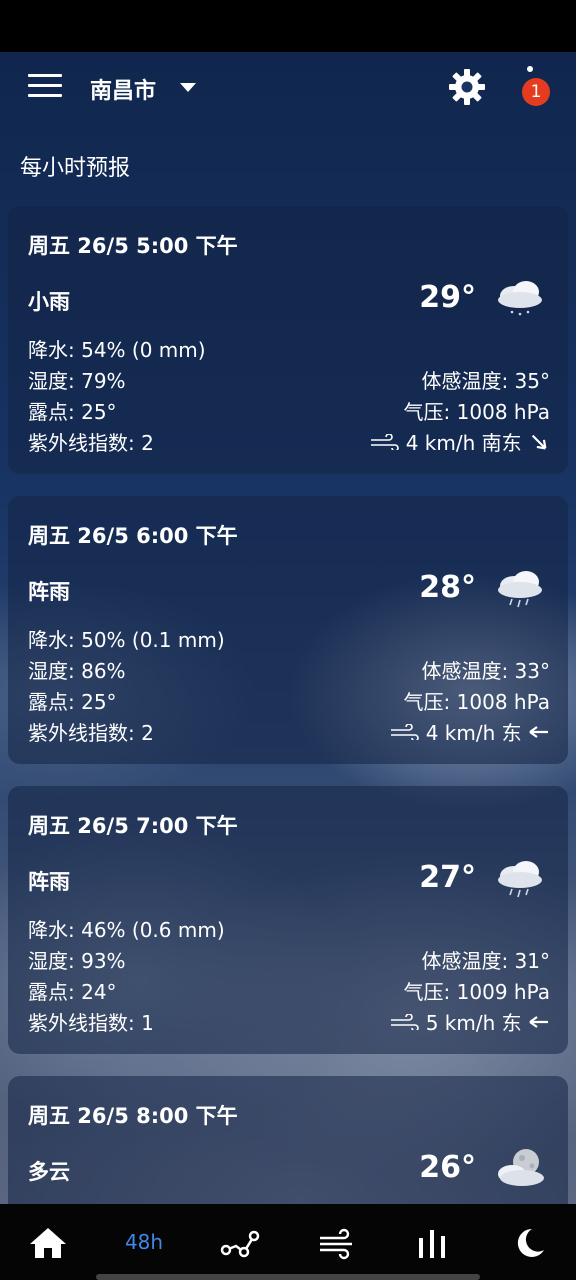 The height and width of the screenshot is (1280, 576). I want to click on gesture-bar, so click(288, 1277).